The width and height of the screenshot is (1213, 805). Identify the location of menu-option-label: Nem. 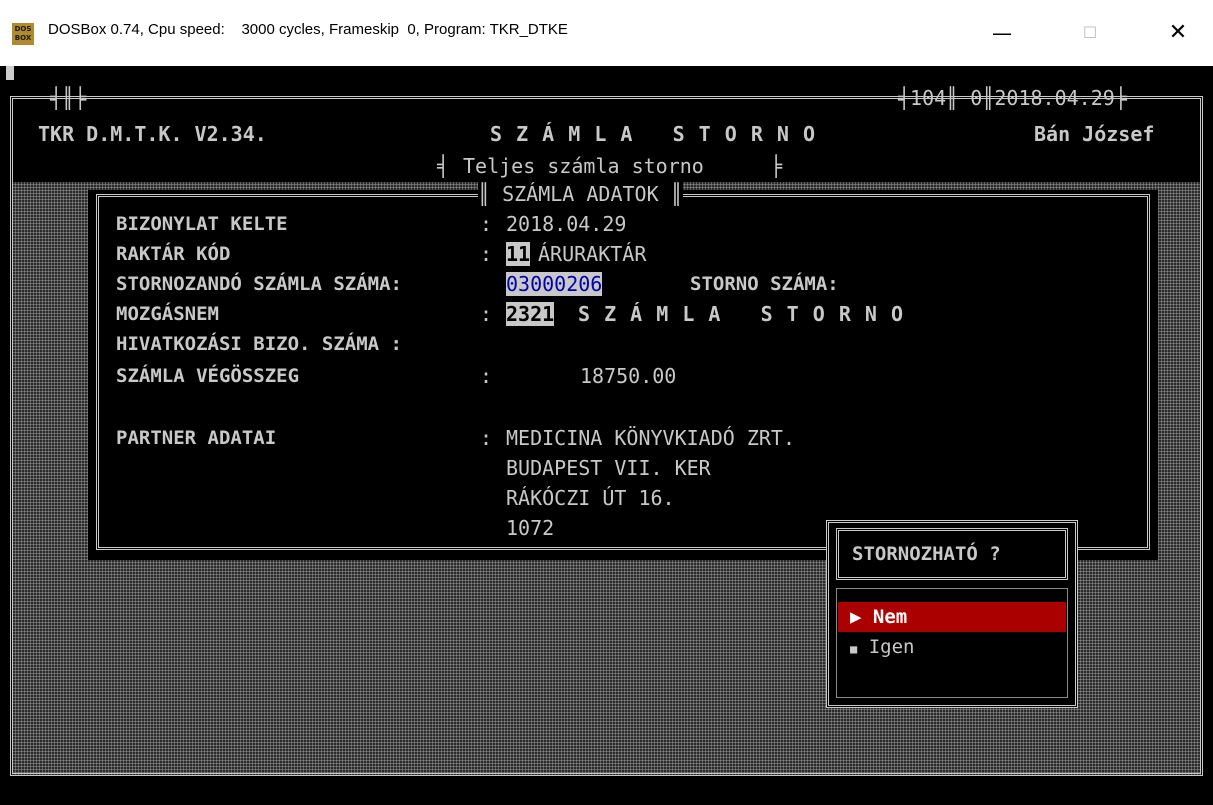
(890, 617).